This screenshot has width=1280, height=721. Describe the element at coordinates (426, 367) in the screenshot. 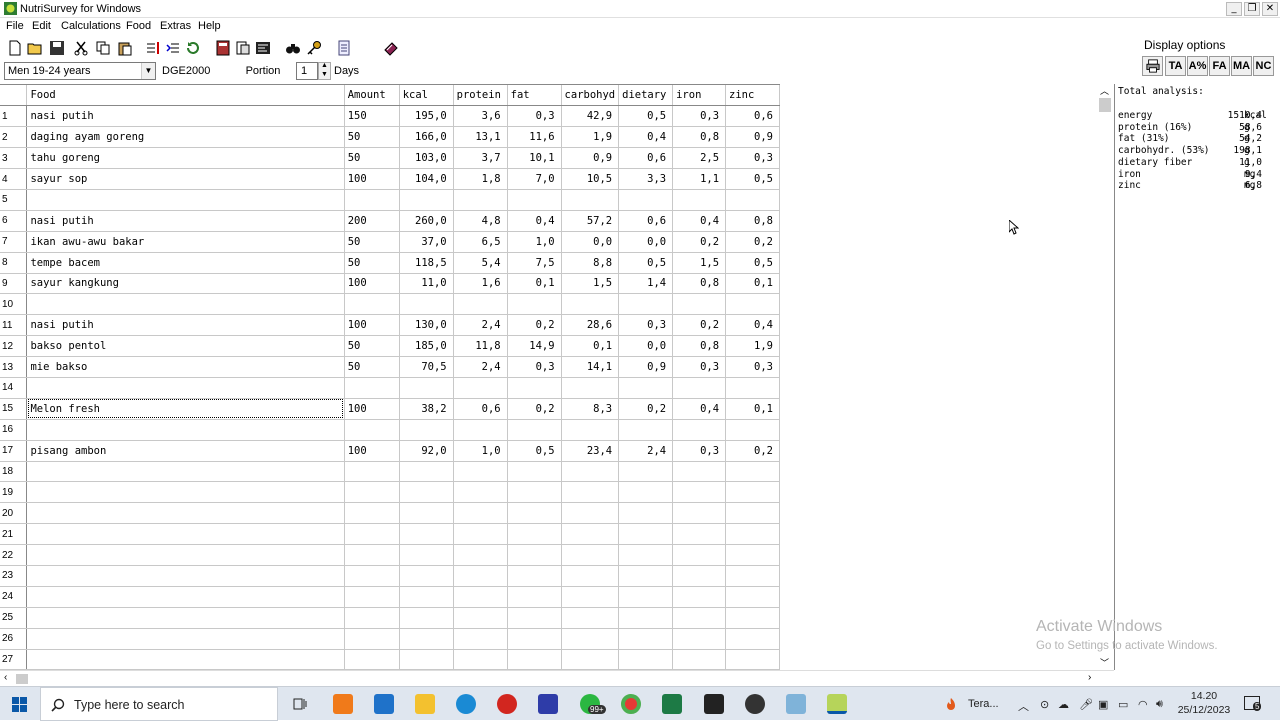

I see `cell-kcal: 70,5` at that location.